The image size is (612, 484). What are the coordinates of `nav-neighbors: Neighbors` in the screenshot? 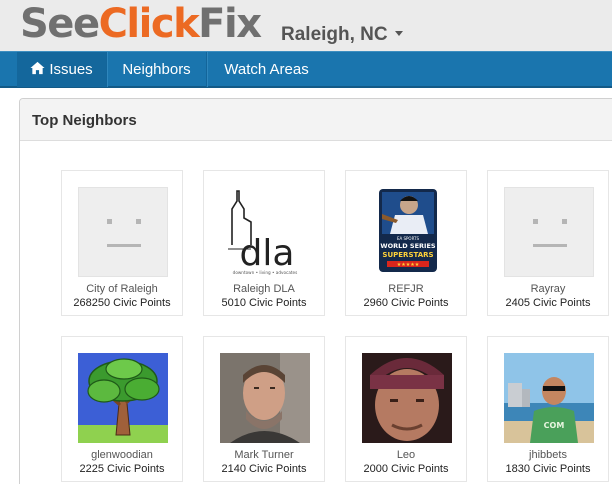 It's located at (156, 69).